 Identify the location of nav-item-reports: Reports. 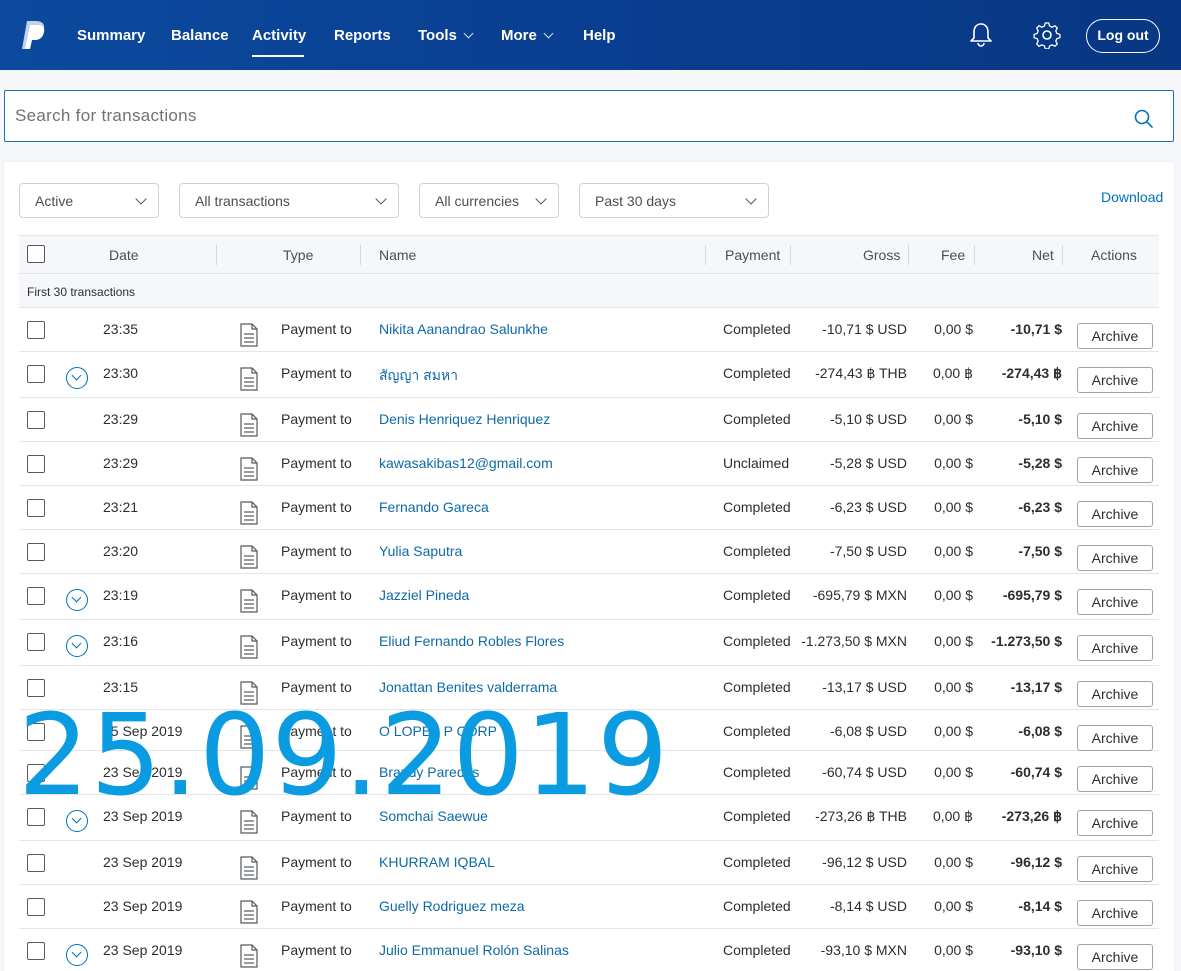
(362, 35).